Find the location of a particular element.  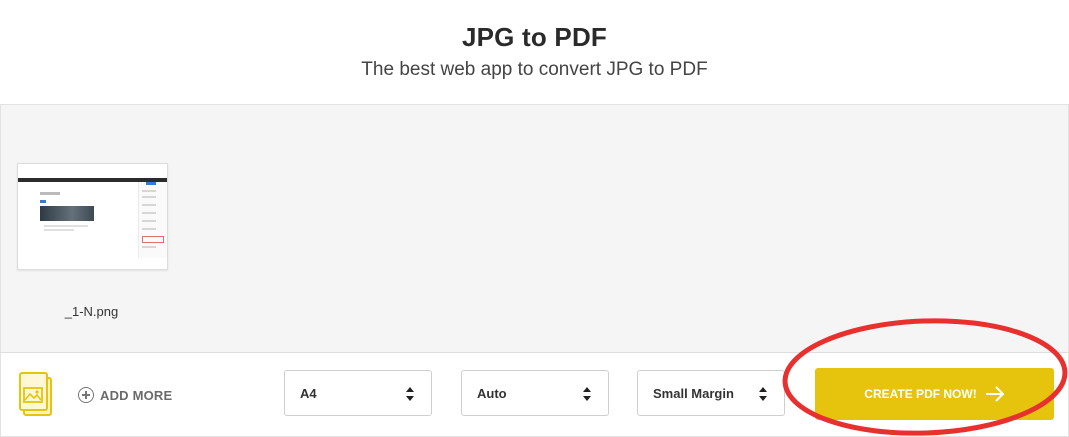

arrow-right-icon is located at coordinates (995, 394).